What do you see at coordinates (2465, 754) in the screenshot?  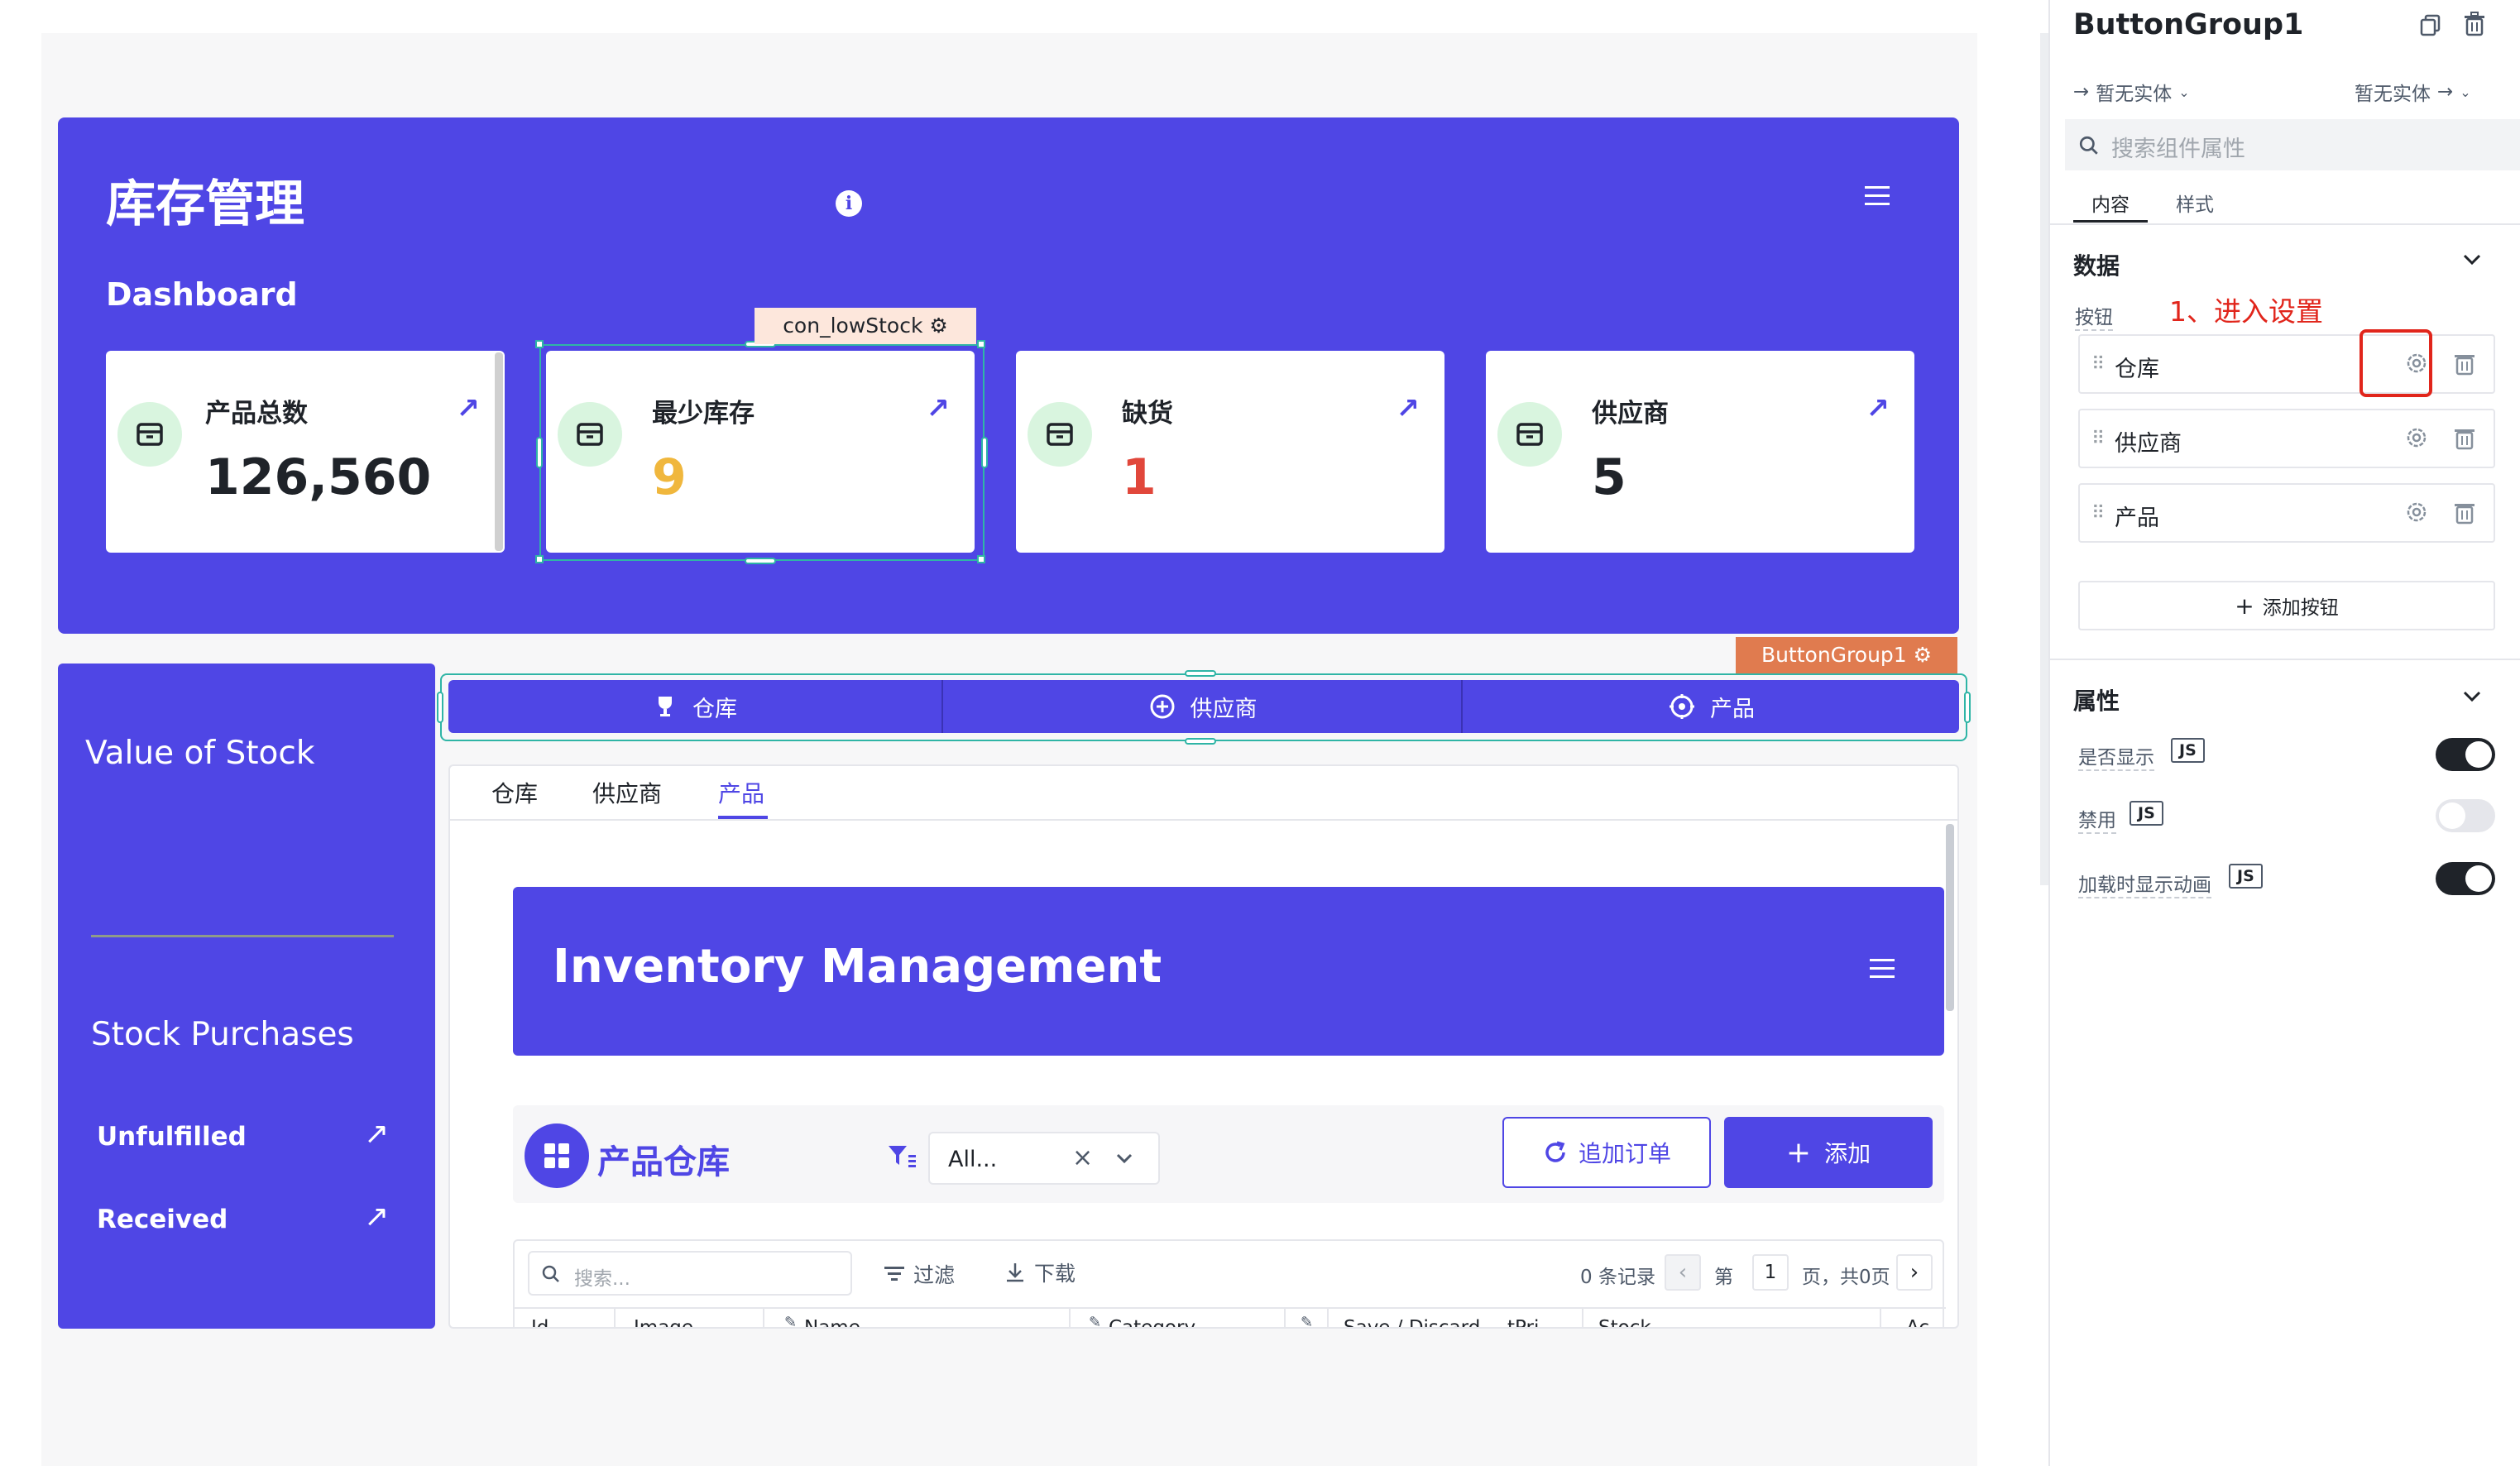 I see `visible-toggle` at bounding box center [2465, 754].